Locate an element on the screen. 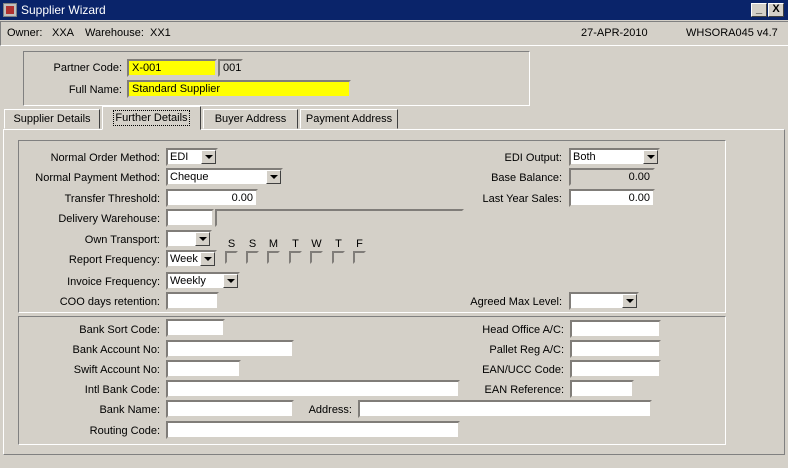  own-transport-select is located at coordinates (189, 239).